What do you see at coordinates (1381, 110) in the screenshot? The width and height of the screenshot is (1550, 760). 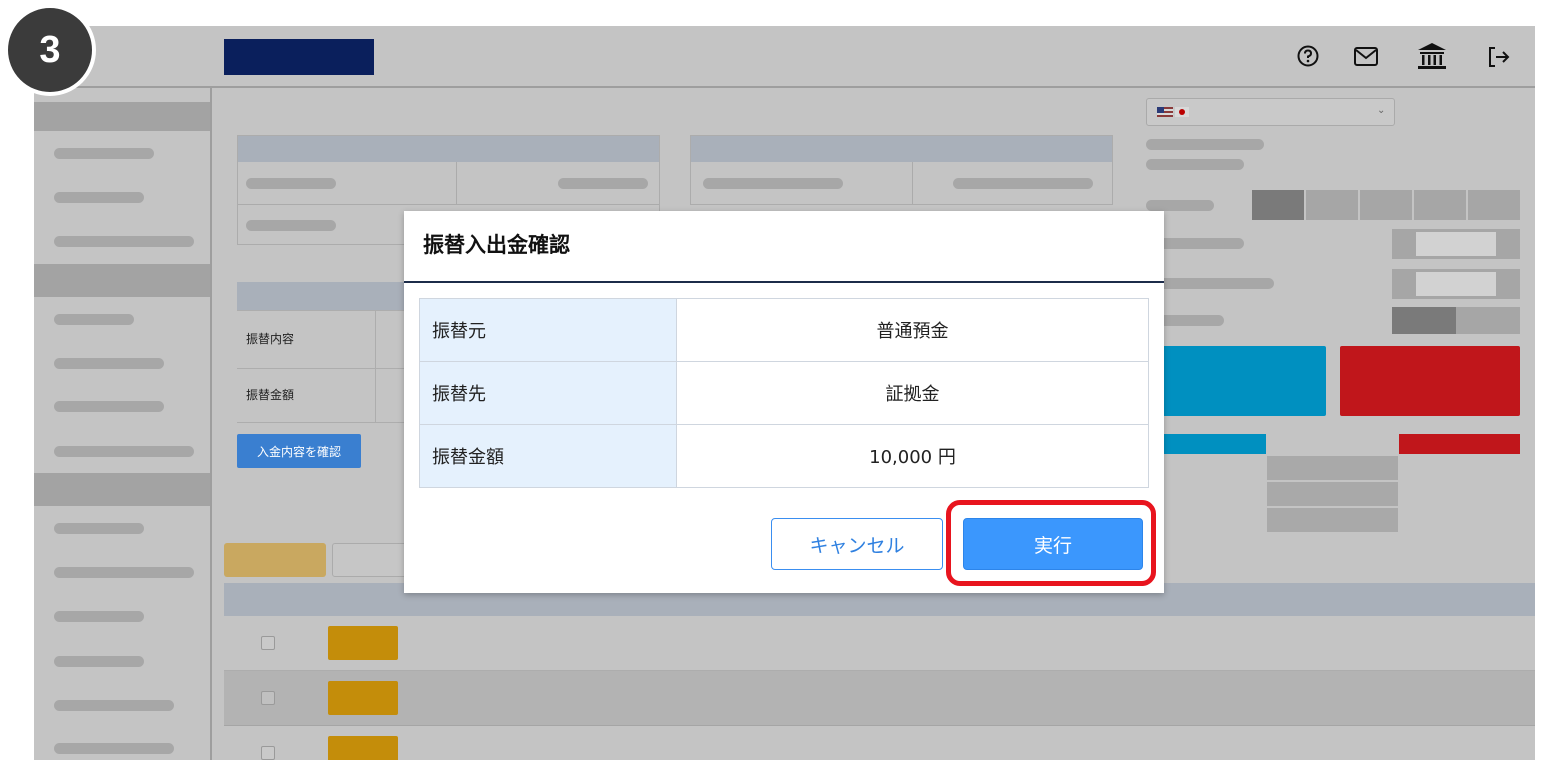 I see `chevron-down-icon: ⌄` at bounding box center [1381, 110].